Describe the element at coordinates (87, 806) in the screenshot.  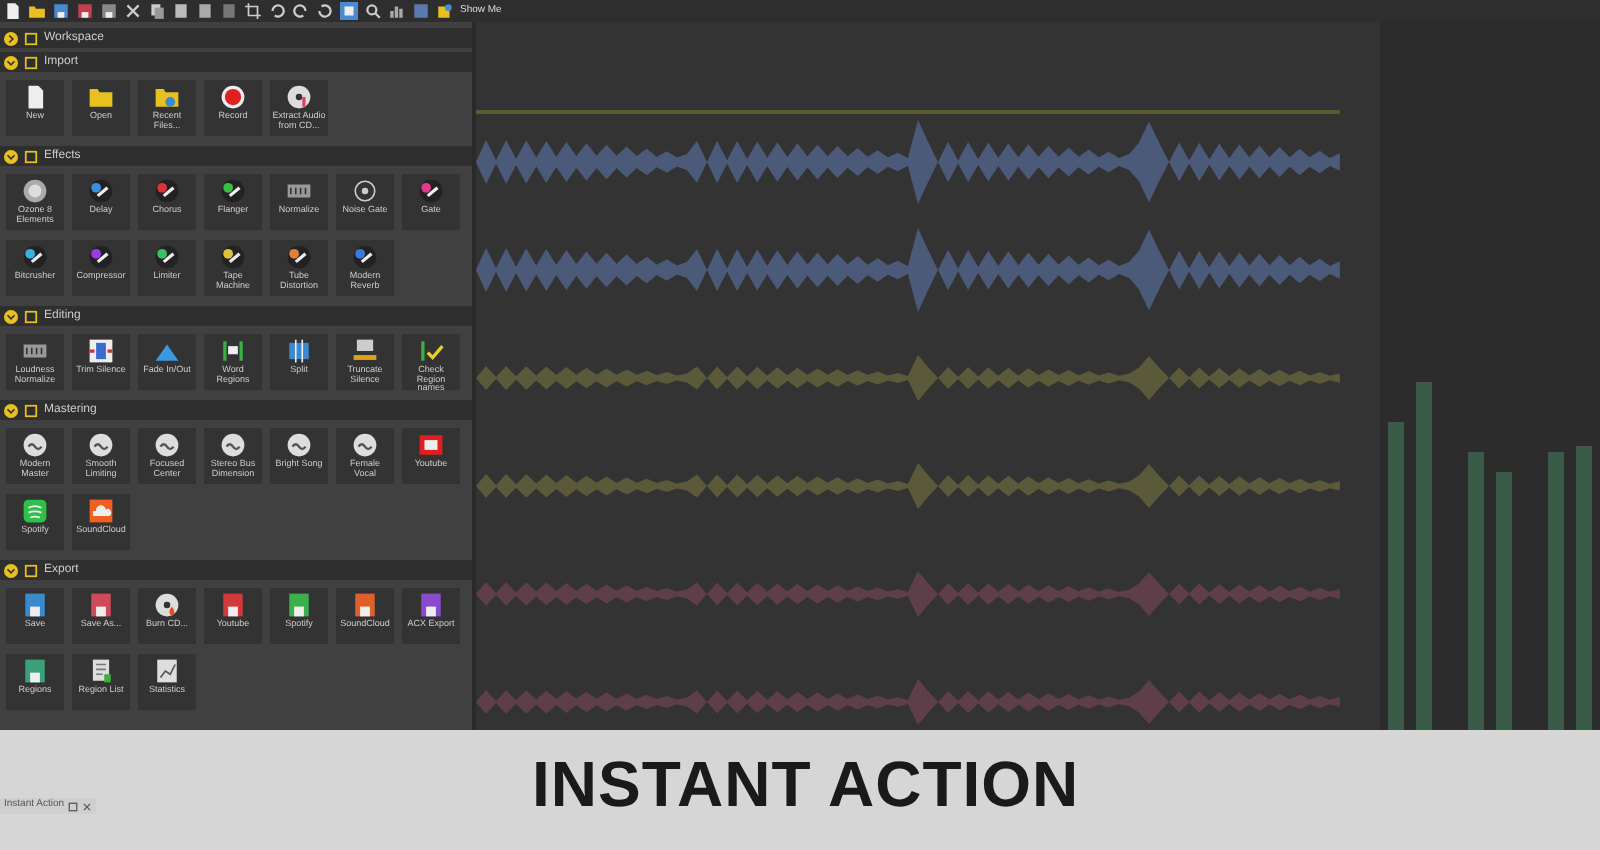
I see `close-icon` at that location.